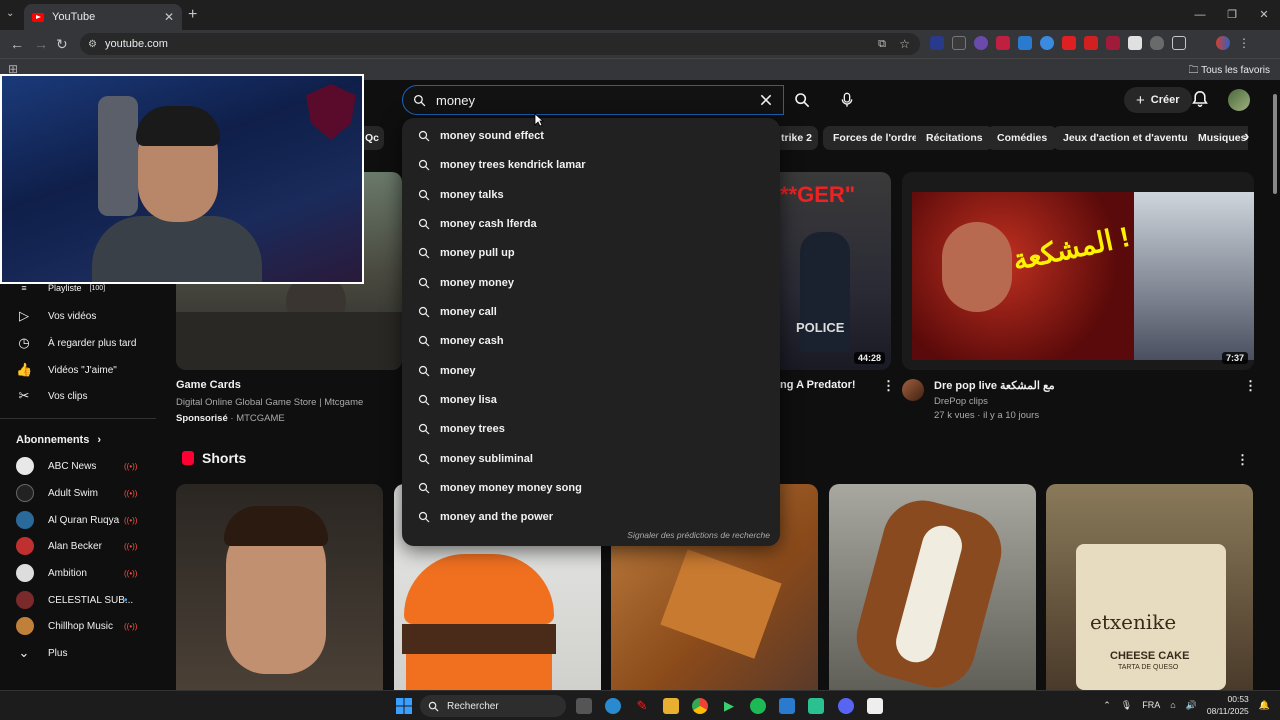  I want to click on sidebar-item-liked-videos: 👍 Vidéos "J'aime", so click(80, 370).